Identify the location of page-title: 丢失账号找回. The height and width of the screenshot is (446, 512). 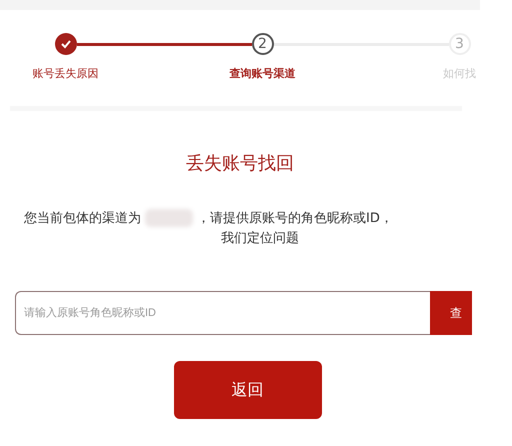
(240, 163).